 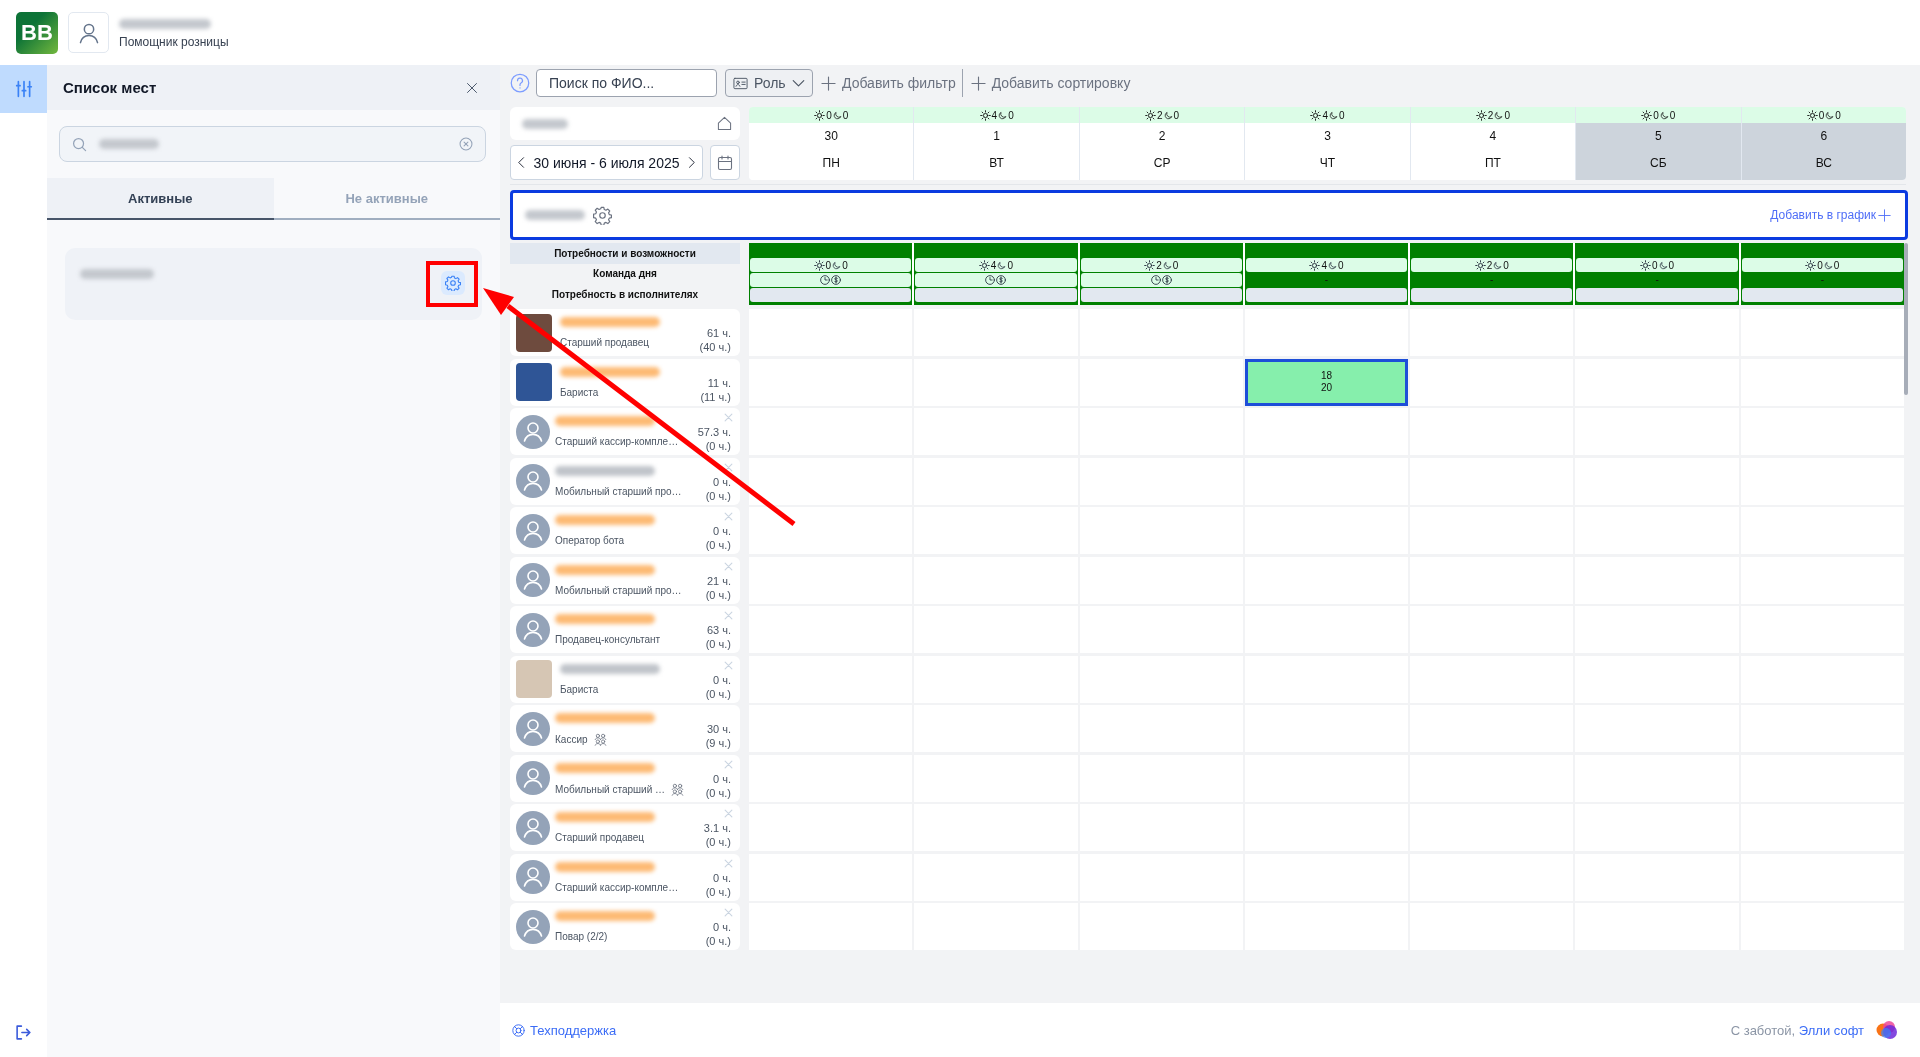 I want to click on weekday-label: ПТ, so click(x=1492, y=163).